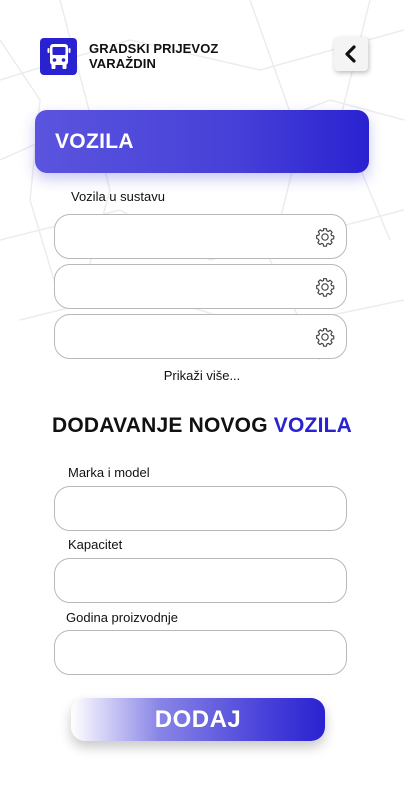 The image size is (404, 801). I want to click on chevron-left-icon, so click(350, 54).